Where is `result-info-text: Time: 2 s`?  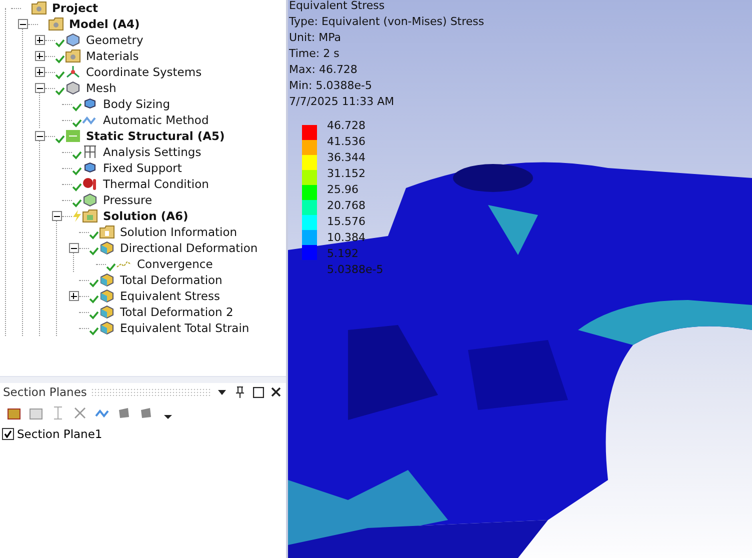 result-info-text: Time: 2 s is located at coordinates (314, 54).